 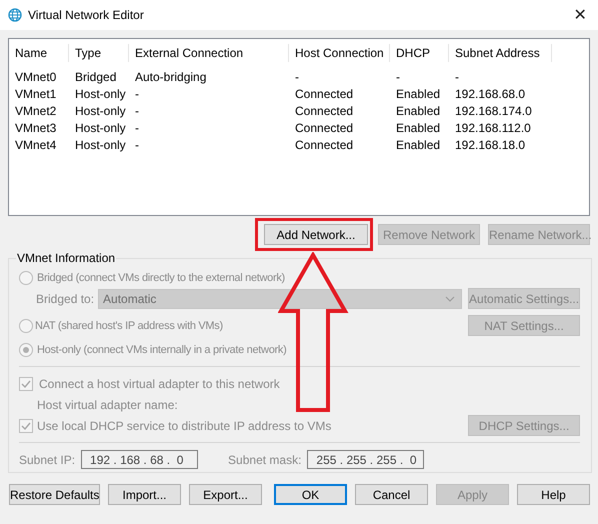 I want to click on table-cell-text: VMnet2, so click(x=36, y=111).